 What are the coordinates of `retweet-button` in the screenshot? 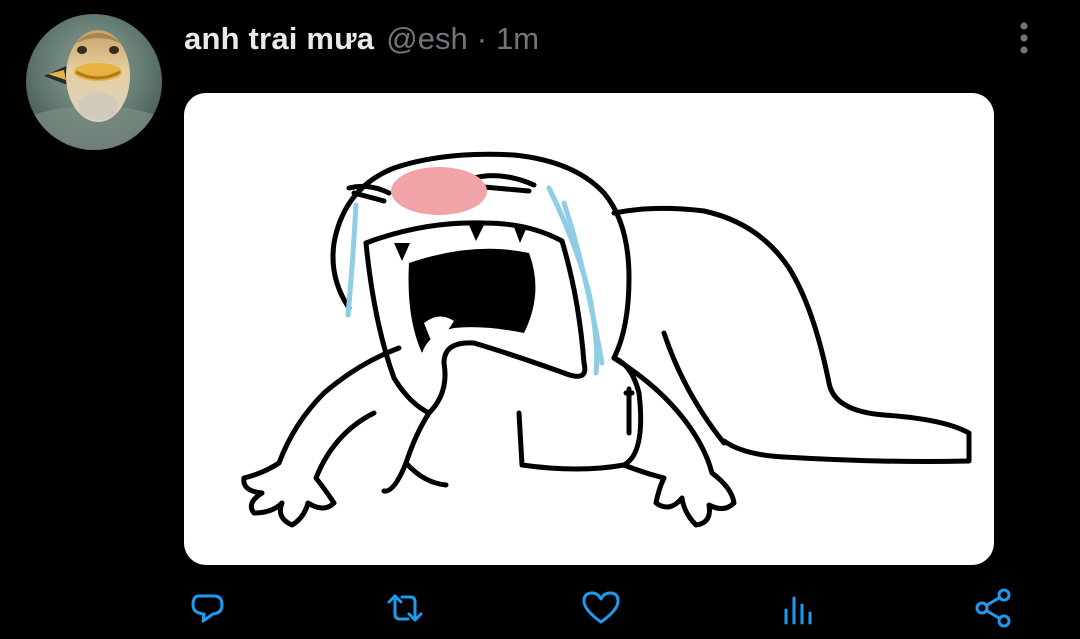 It's located at (405, 608).